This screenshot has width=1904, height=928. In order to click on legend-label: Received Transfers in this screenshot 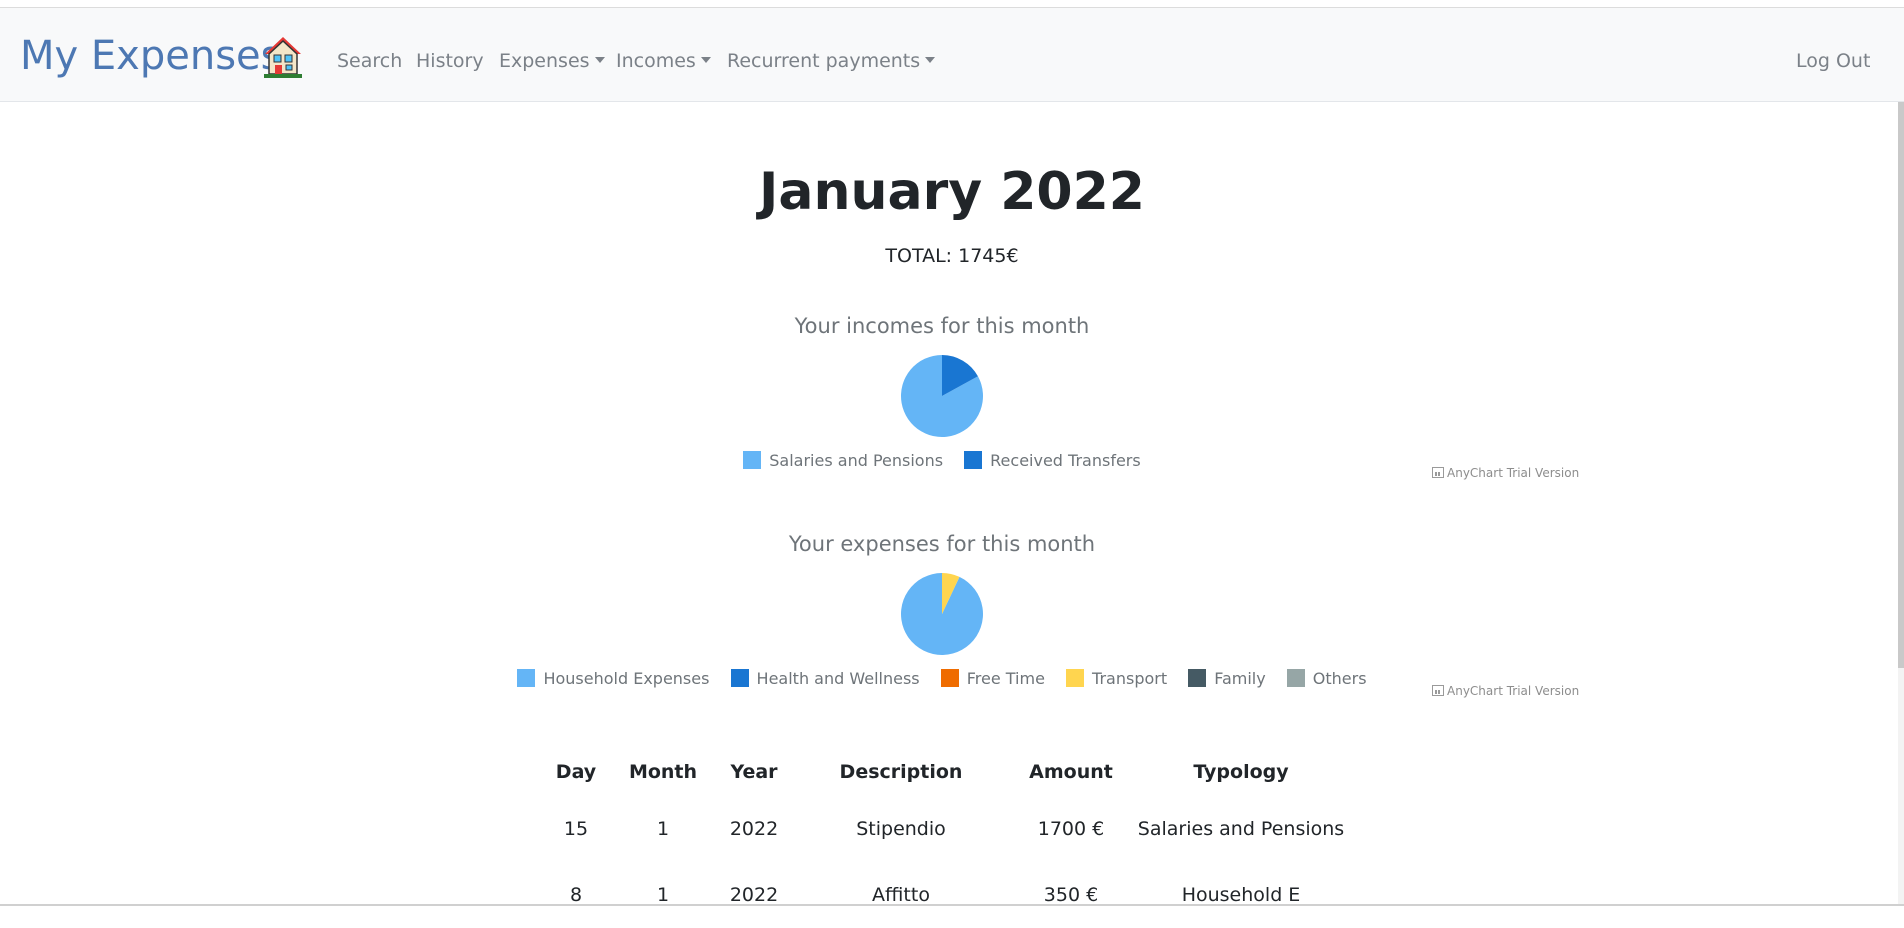, I will do `click(1065, 460)`.